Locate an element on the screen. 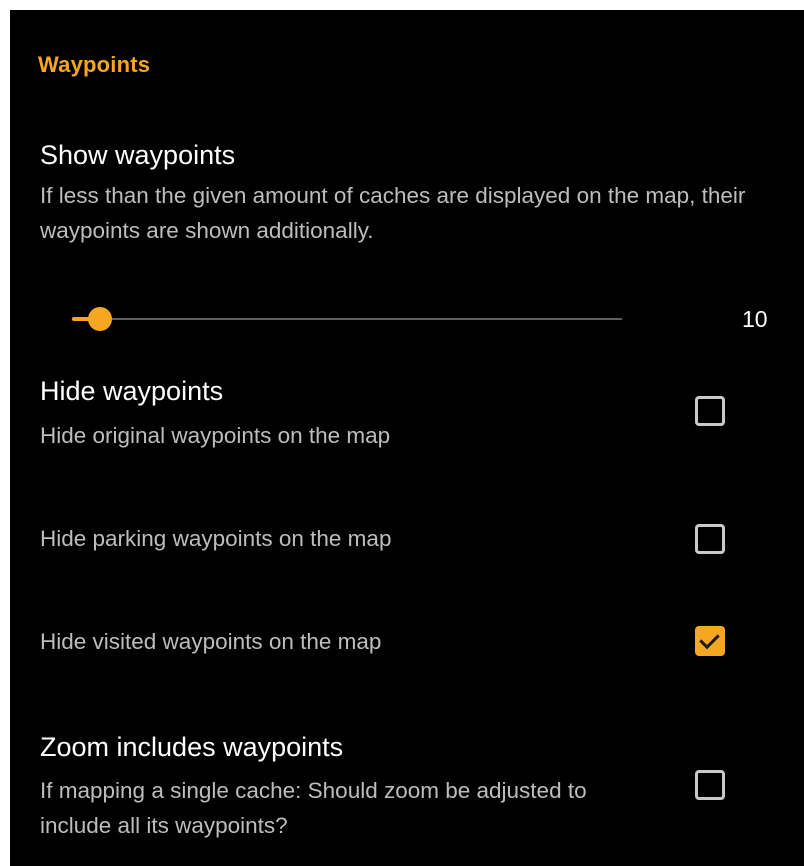 This screenshot has height=866, width=804. hide-visited-summary: Hide visited waypoints on the map is located at coordinates (211, 641).